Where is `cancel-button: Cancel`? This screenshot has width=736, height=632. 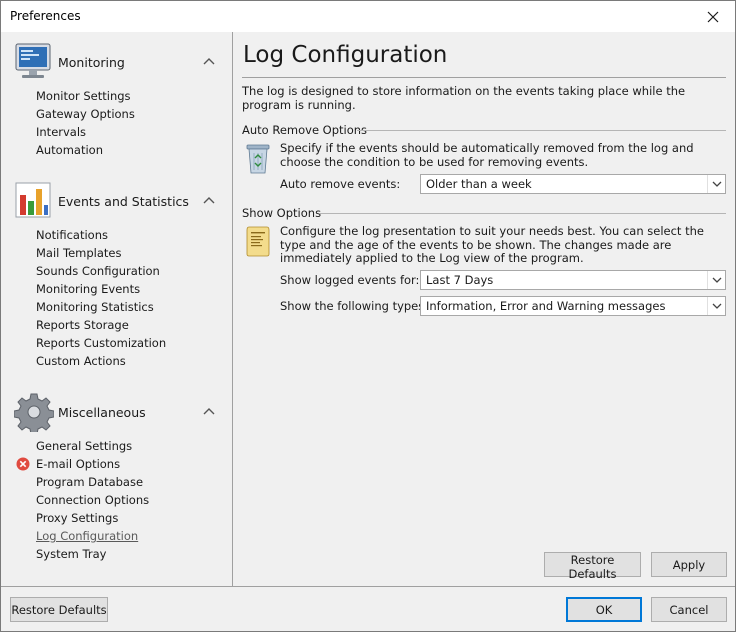
cancel-button: Cancel is located at coordinates (689, 609).